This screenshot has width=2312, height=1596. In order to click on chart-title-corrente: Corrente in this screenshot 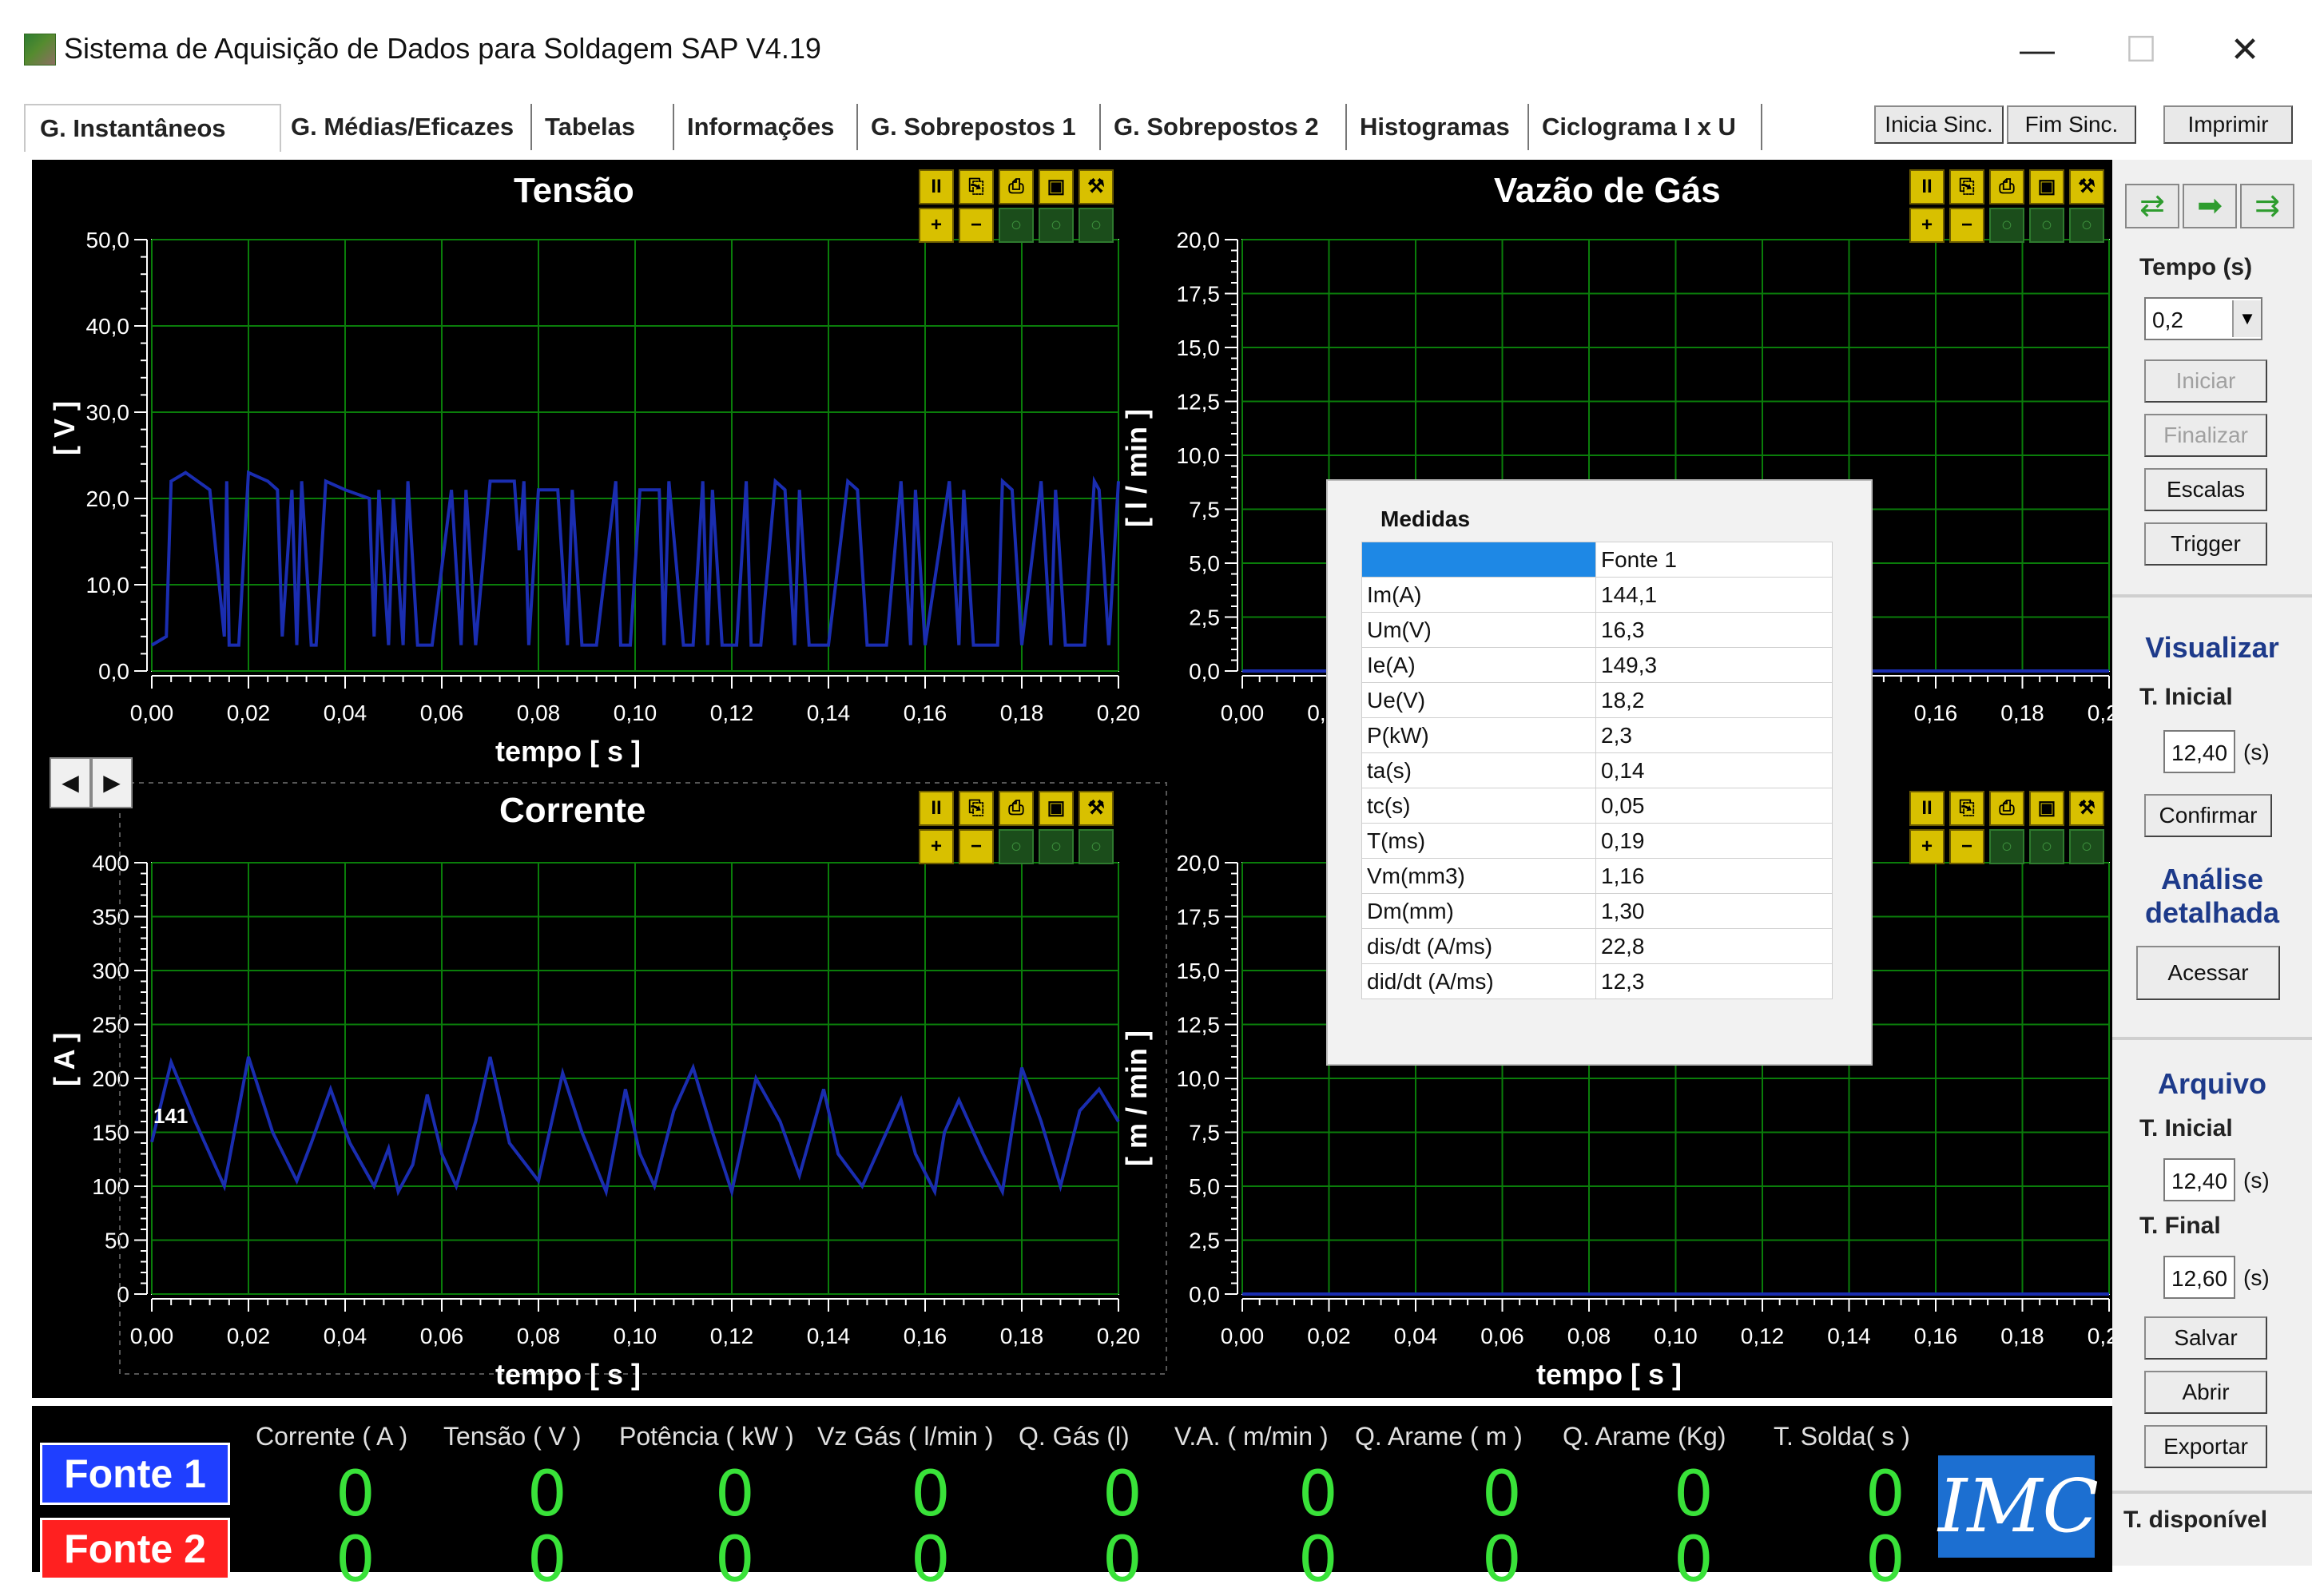, I will do `click(572, 810)`.